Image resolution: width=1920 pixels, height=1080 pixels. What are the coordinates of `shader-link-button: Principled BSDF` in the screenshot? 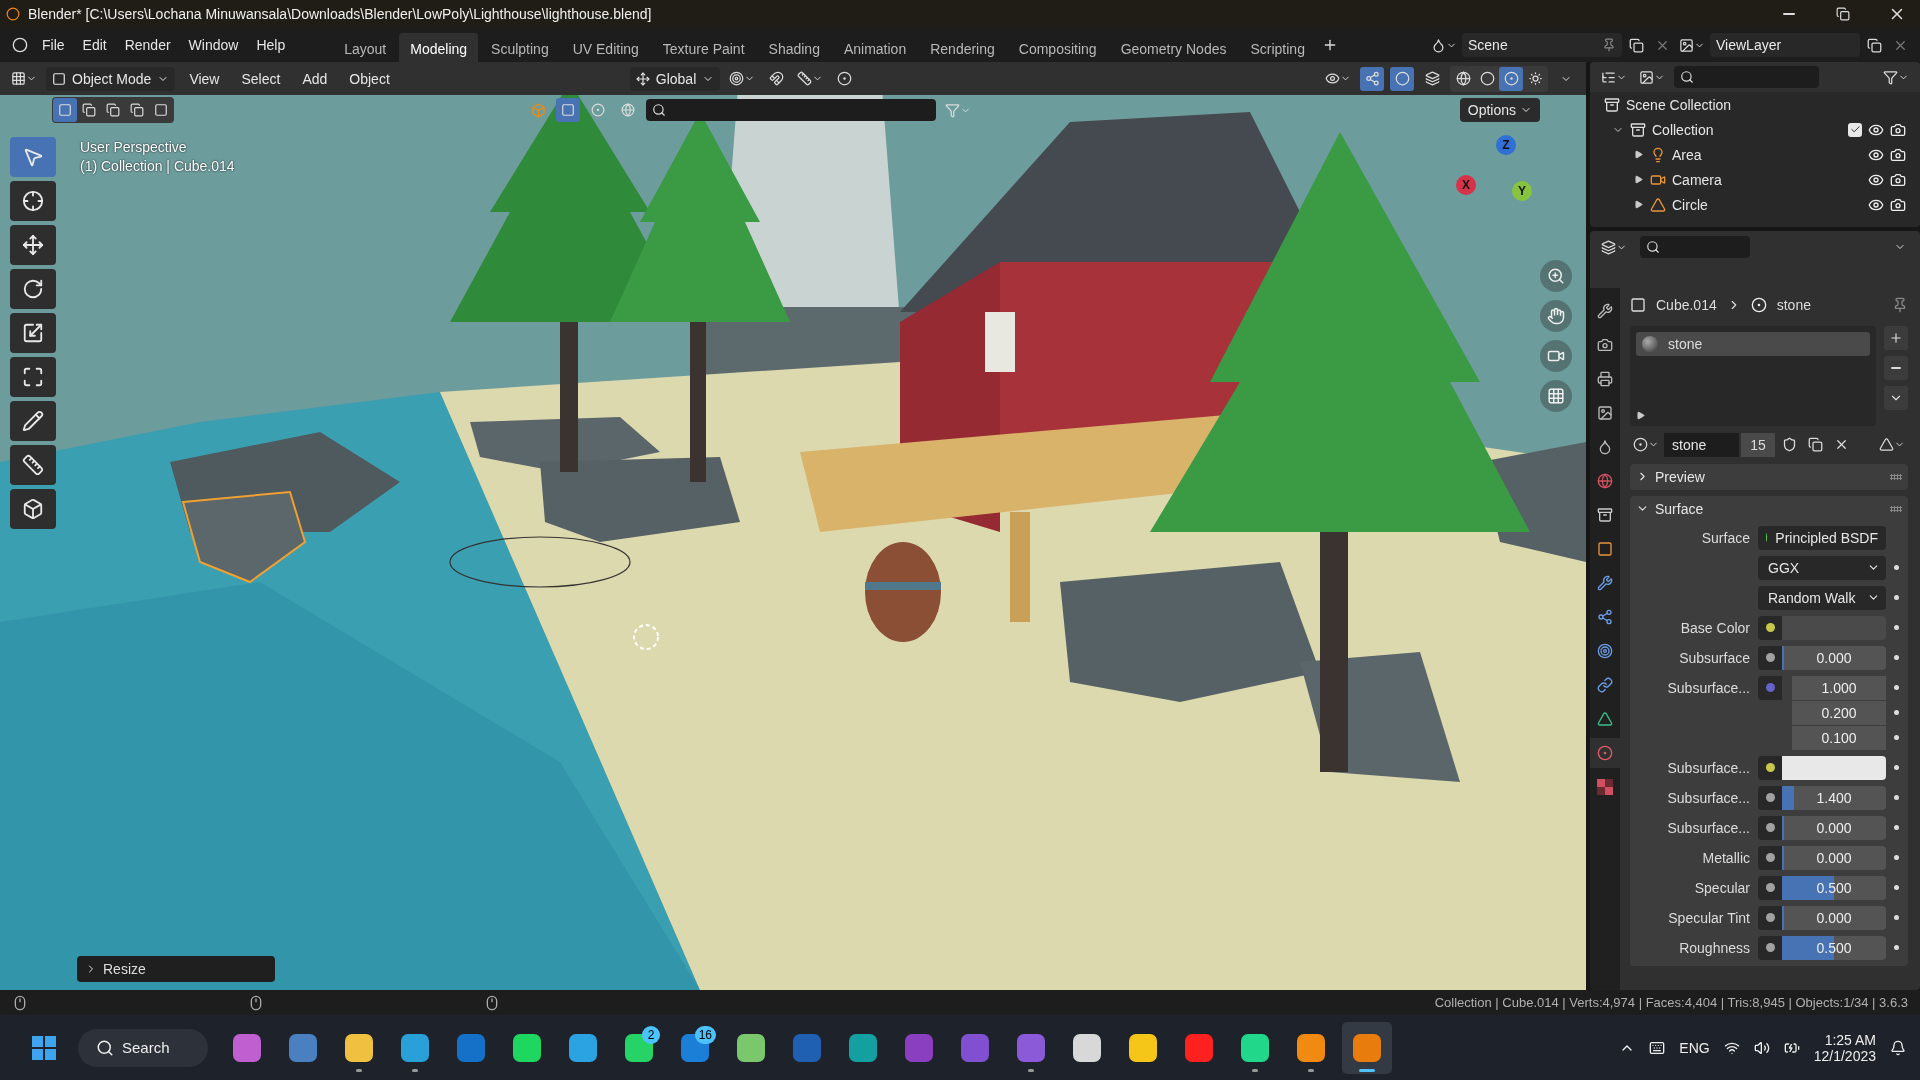 It's located at (1822, 537).